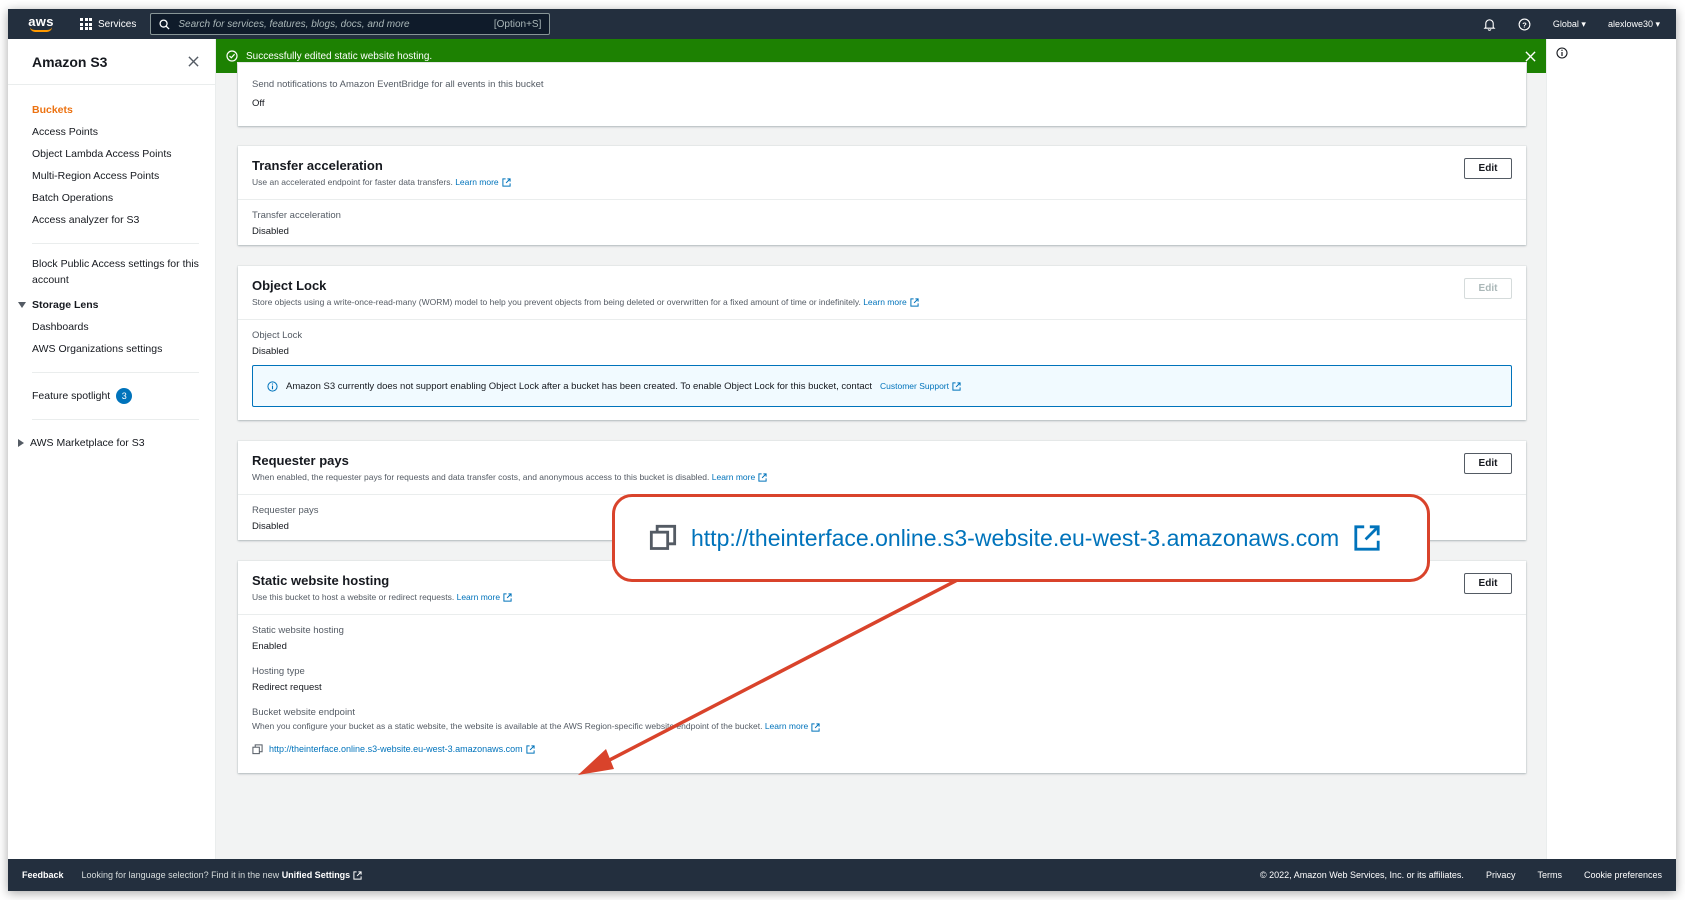 This screenshot has height=900, width=1685. I want to click on sidebar-item-dashboards: Dashboards, so click(111, 327).